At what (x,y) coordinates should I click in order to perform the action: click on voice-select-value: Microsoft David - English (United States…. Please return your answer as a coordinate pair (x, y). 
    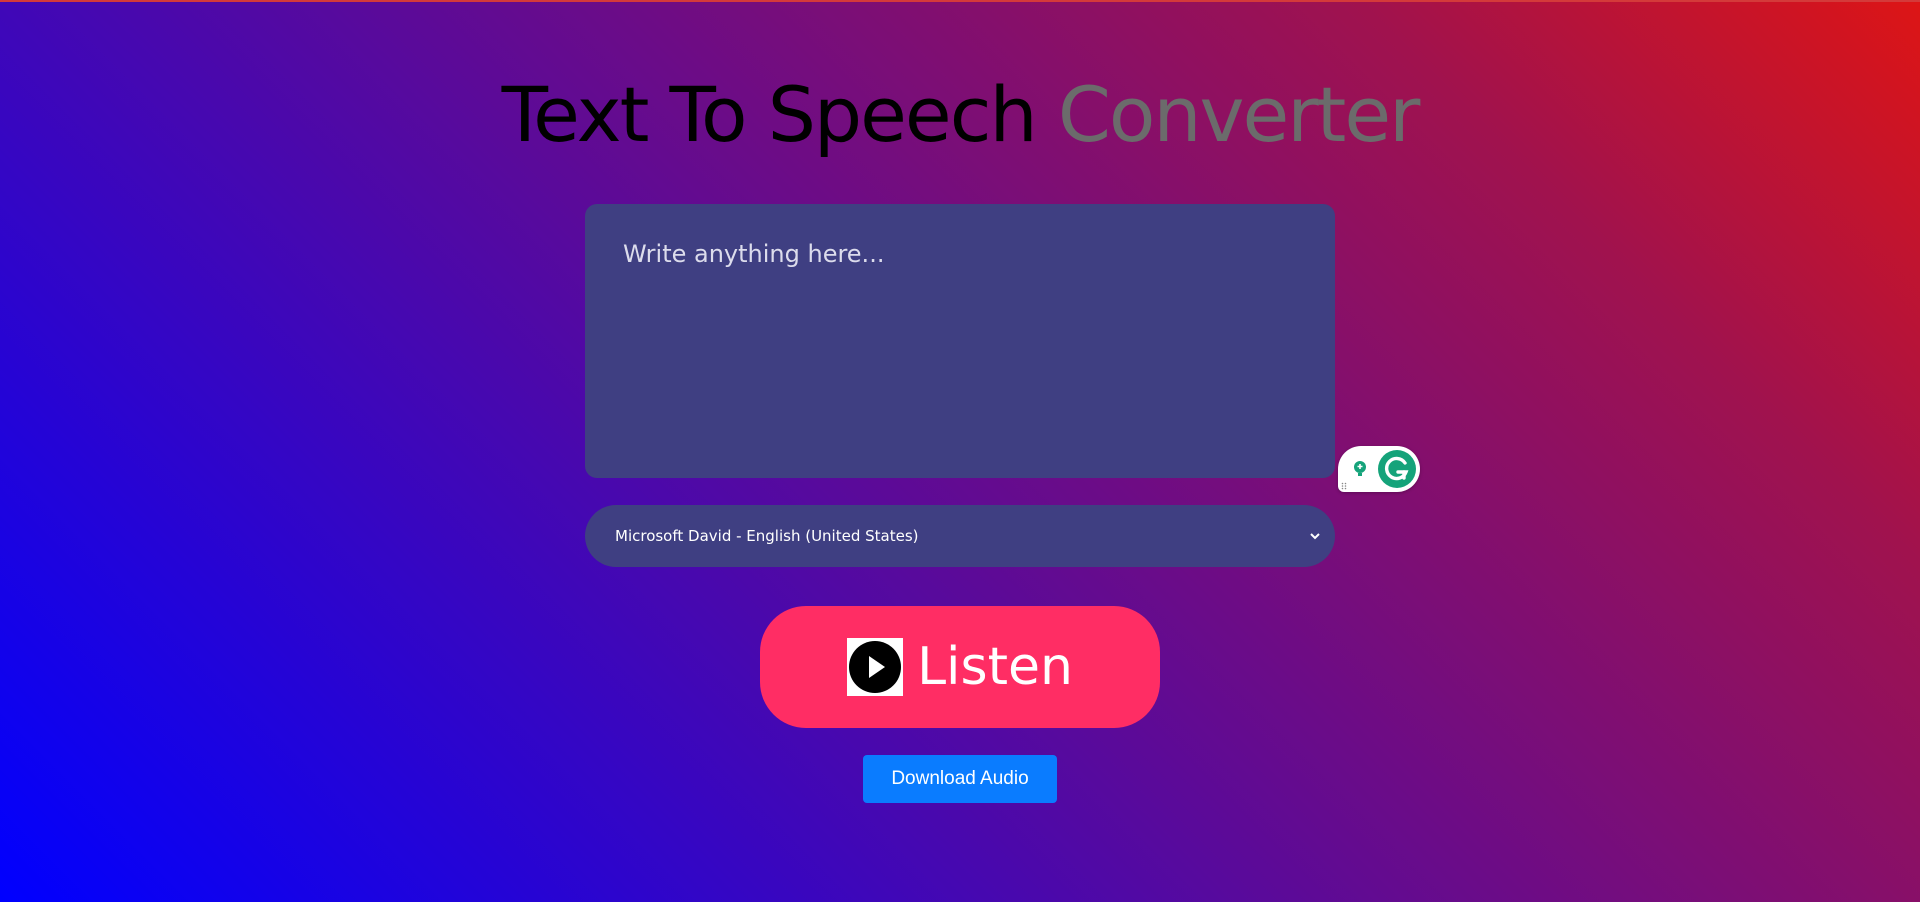
    Looking at the image, I should click on (767, 536).